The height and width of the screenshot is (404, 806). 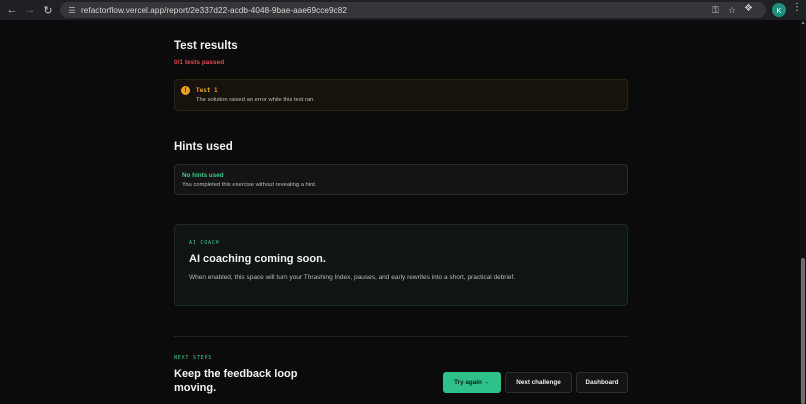 I want to click on puzzle-icon: ❖, so click(x=748, y=8).